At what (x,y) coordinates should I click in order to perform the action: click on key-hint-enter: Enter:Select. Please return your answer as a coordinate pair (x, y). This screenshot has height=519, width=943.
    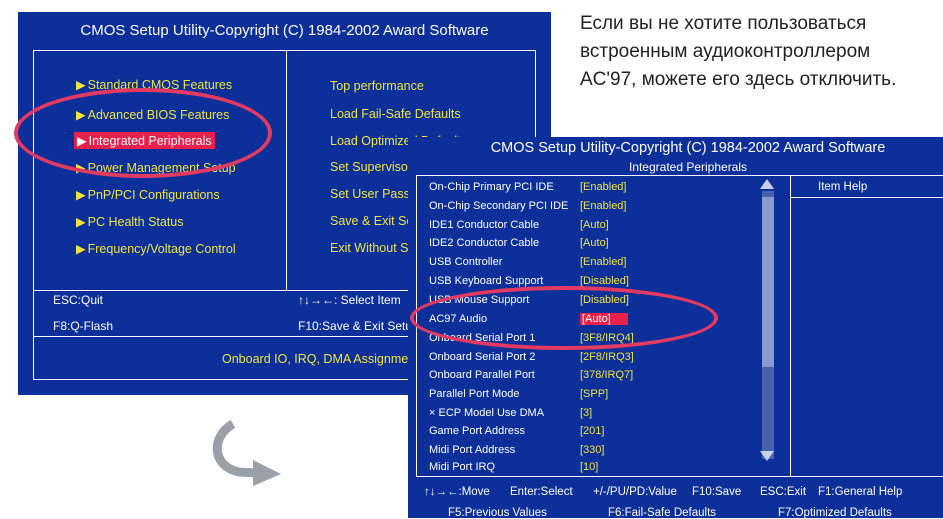
    Looking at the image, I should click on (541, 492).